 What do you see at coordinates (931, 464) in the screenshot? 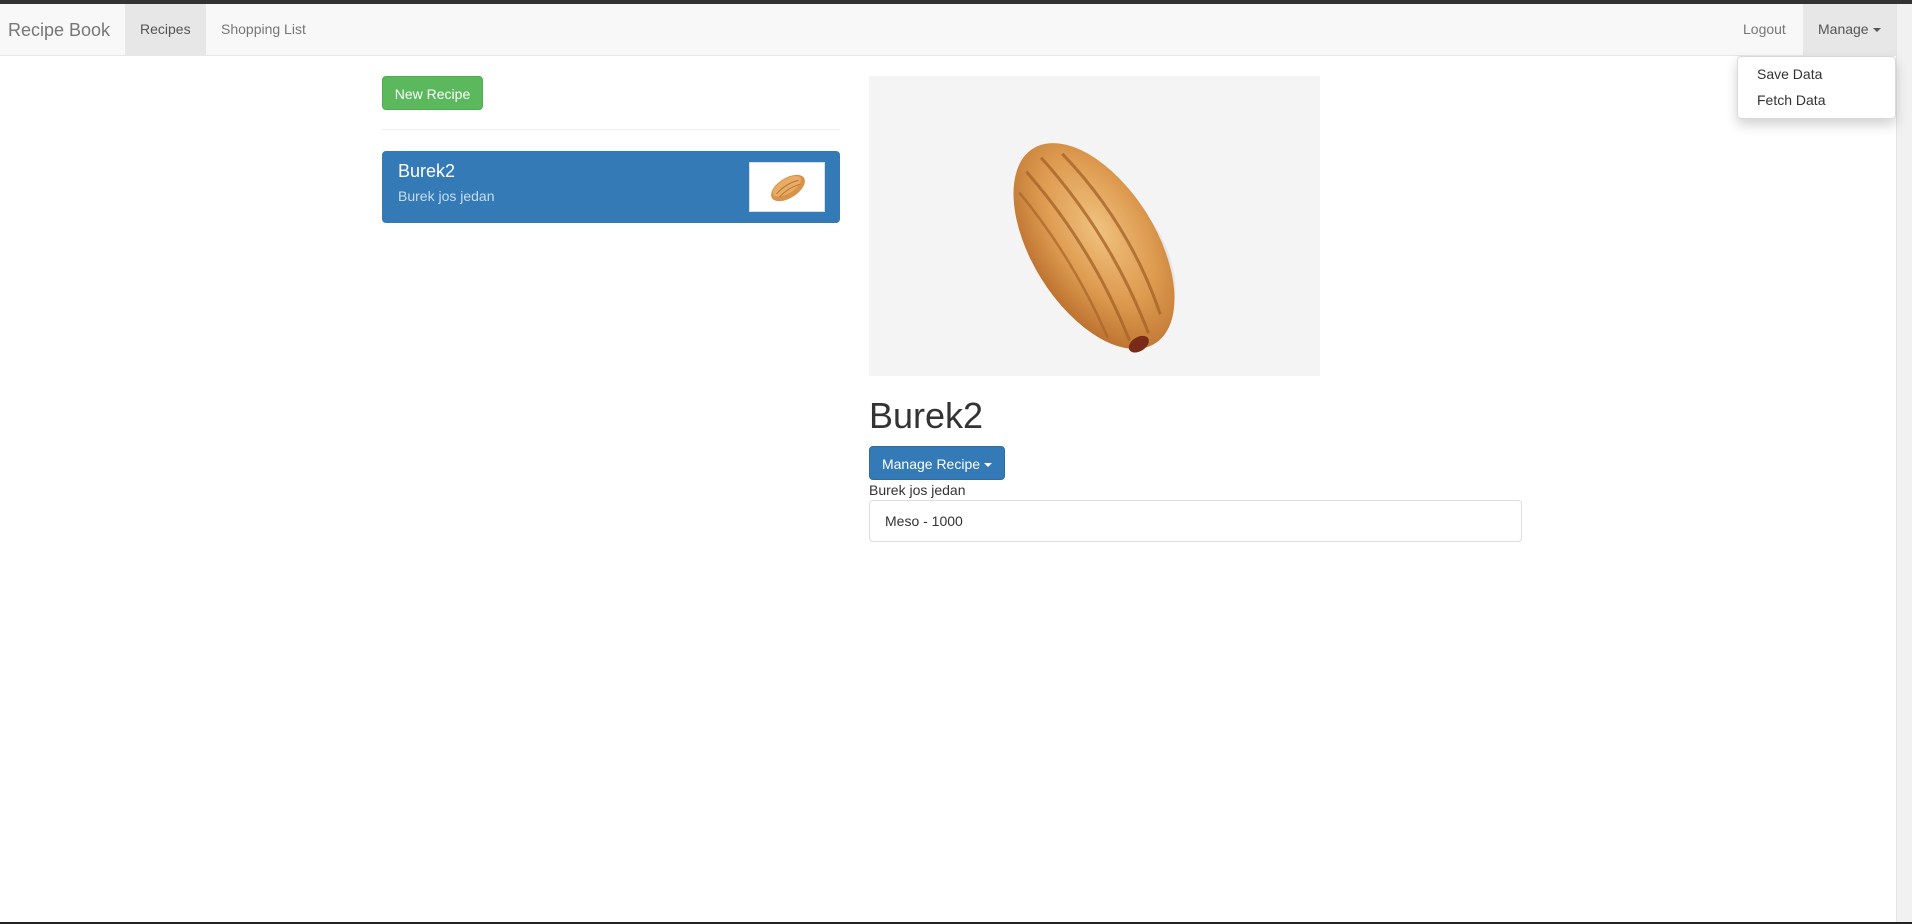
I see `manage-recipe-label: Manage Recipe` at bounding box center [931, 464].